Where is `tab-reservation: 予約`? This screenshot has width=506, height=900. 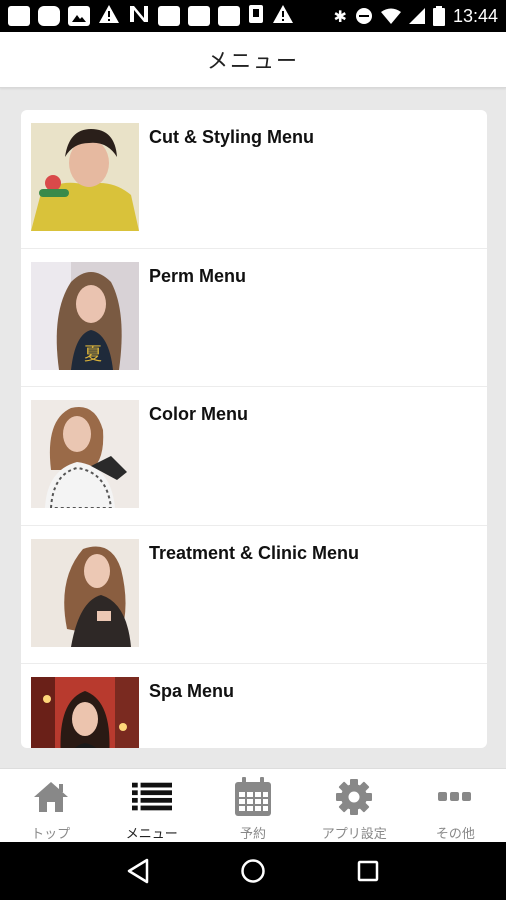 tab-reservation: 予約 is located at coordinates (252, 805).